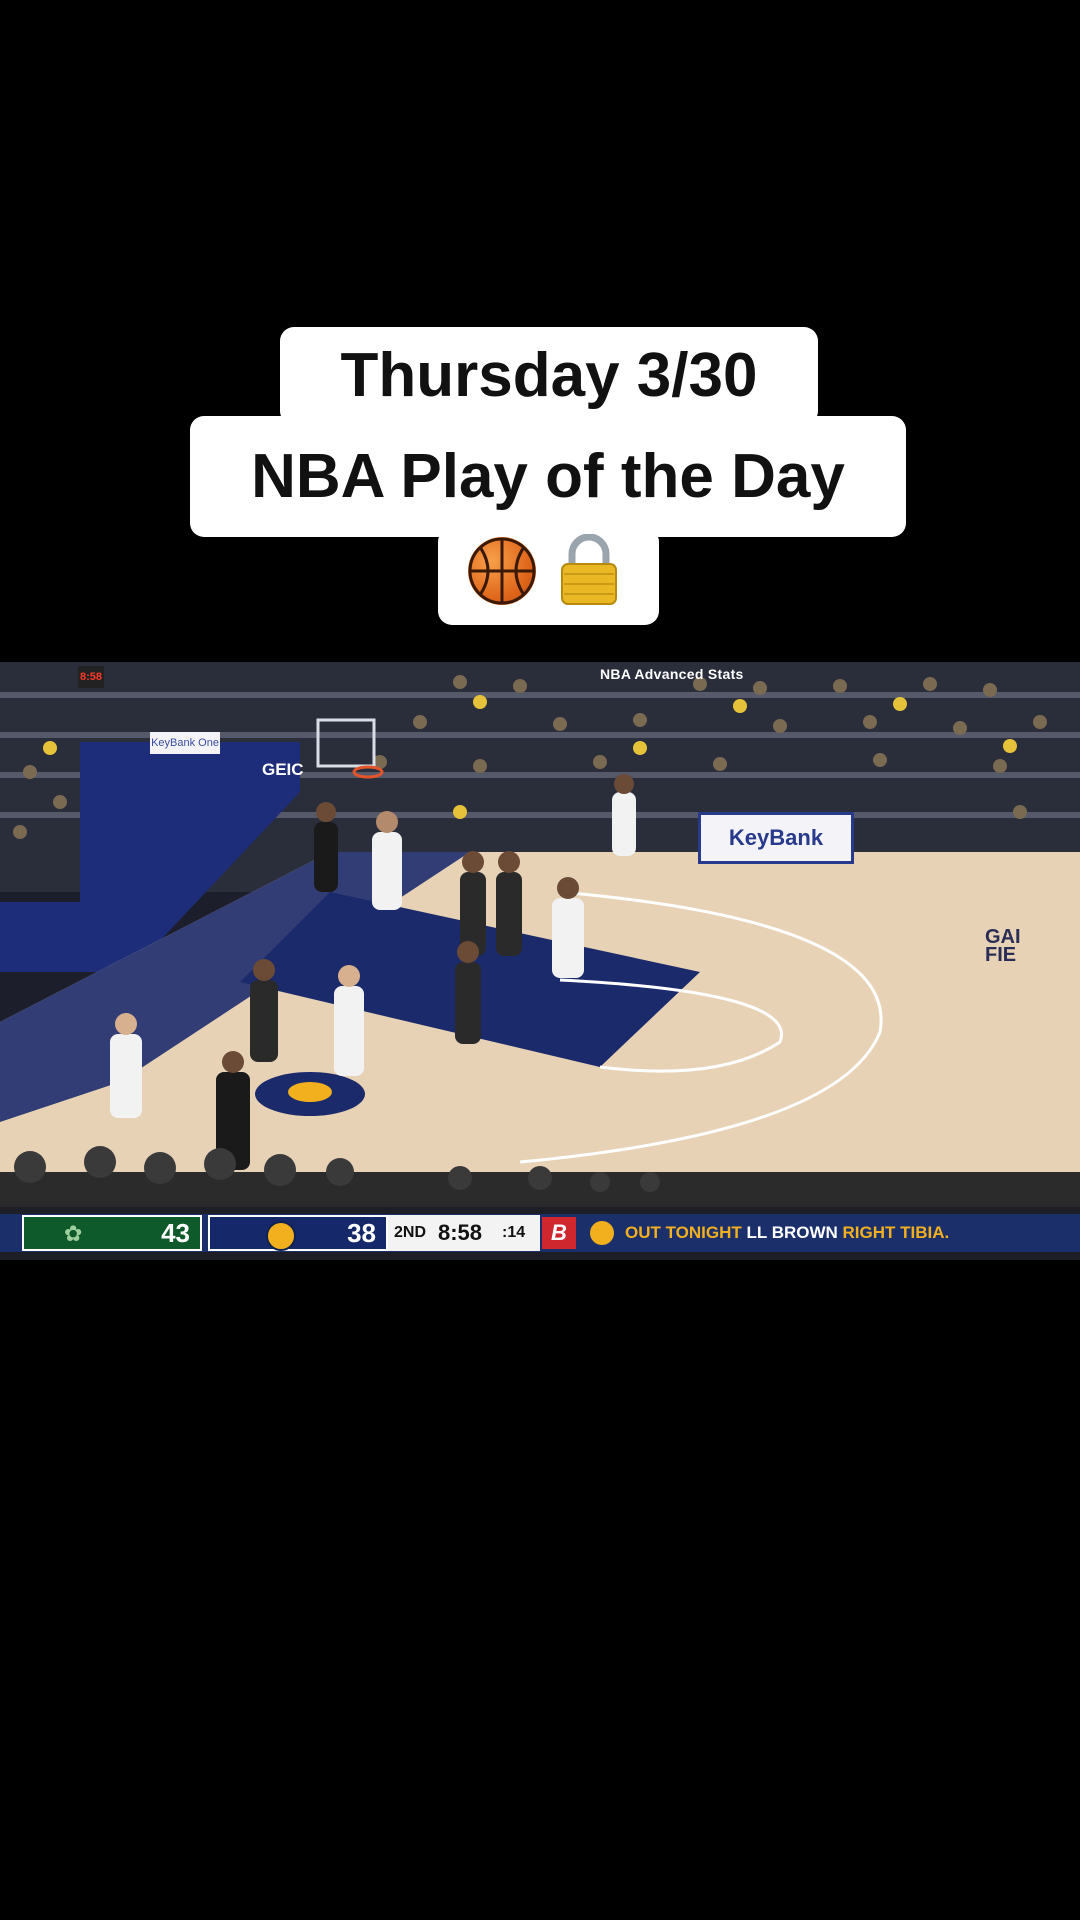  Describe the element at coordinates (298, 1233) in the screenshot. I see `team2-score-panel: 38` at that location.